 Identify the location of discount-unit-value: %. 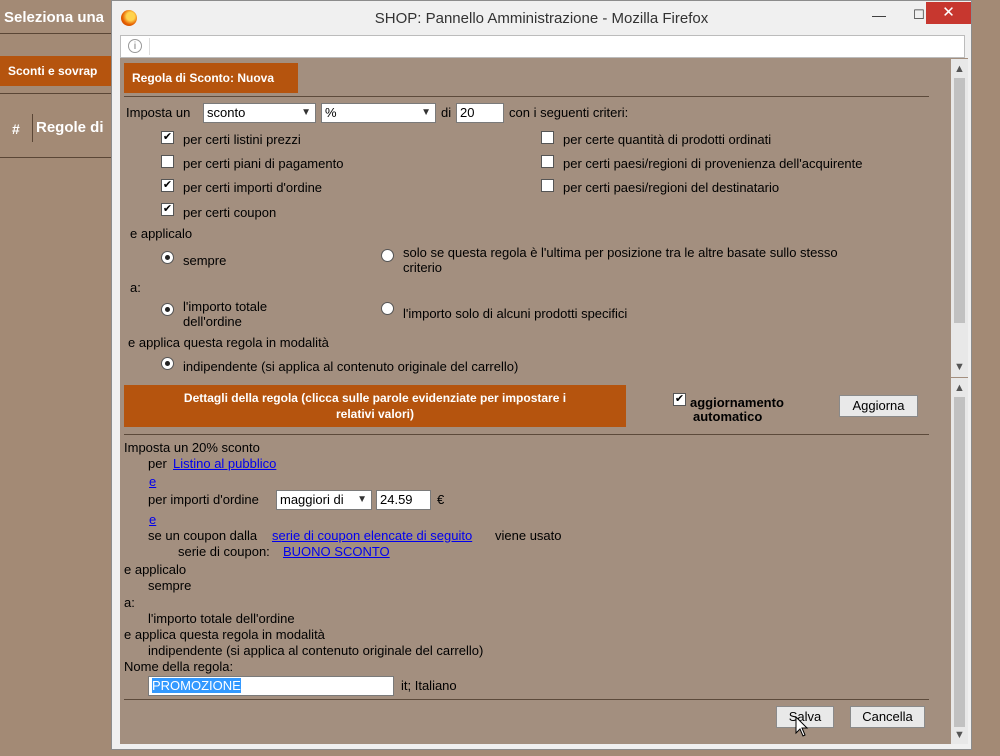
(331, 112).